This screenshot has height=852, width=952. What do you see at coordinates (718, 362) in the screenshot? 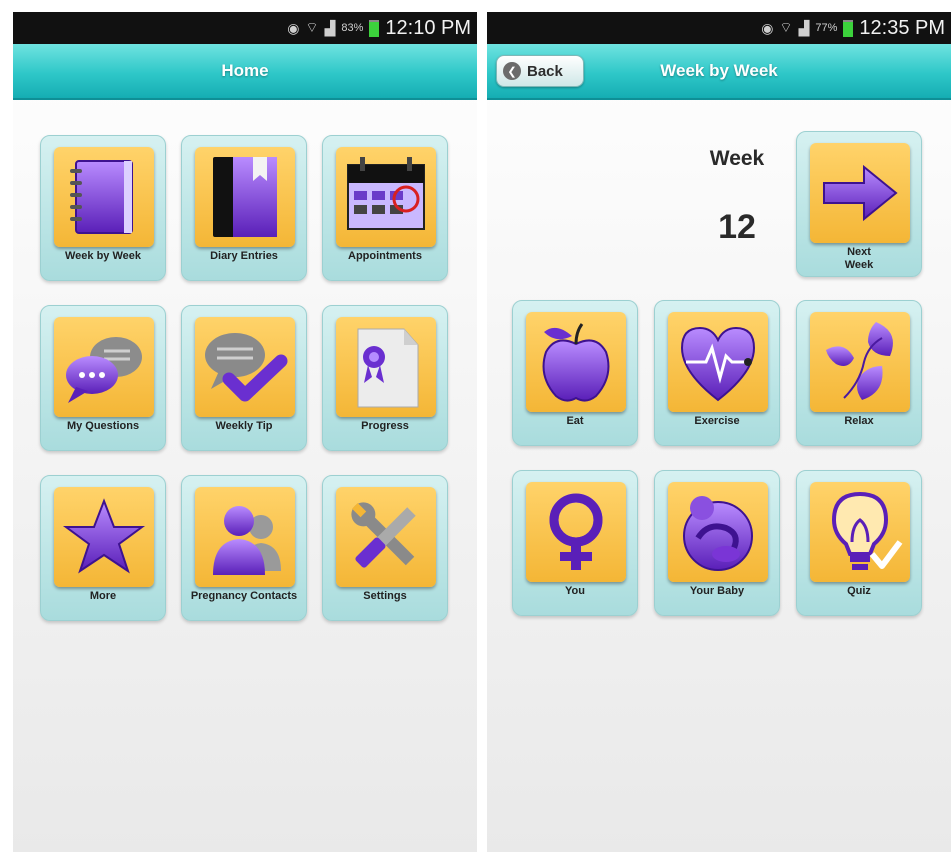
I see `heart-pulse-icon` at bounding box center [718, 362].